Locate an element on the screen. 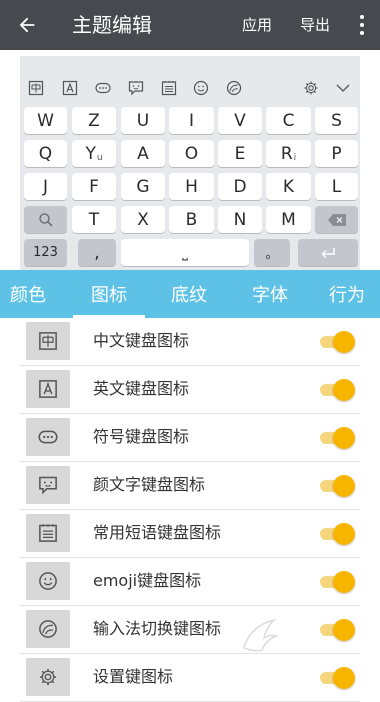 This screenshot has width=380, height=702. chevron-down-icon is located at coordinates (343, 88).